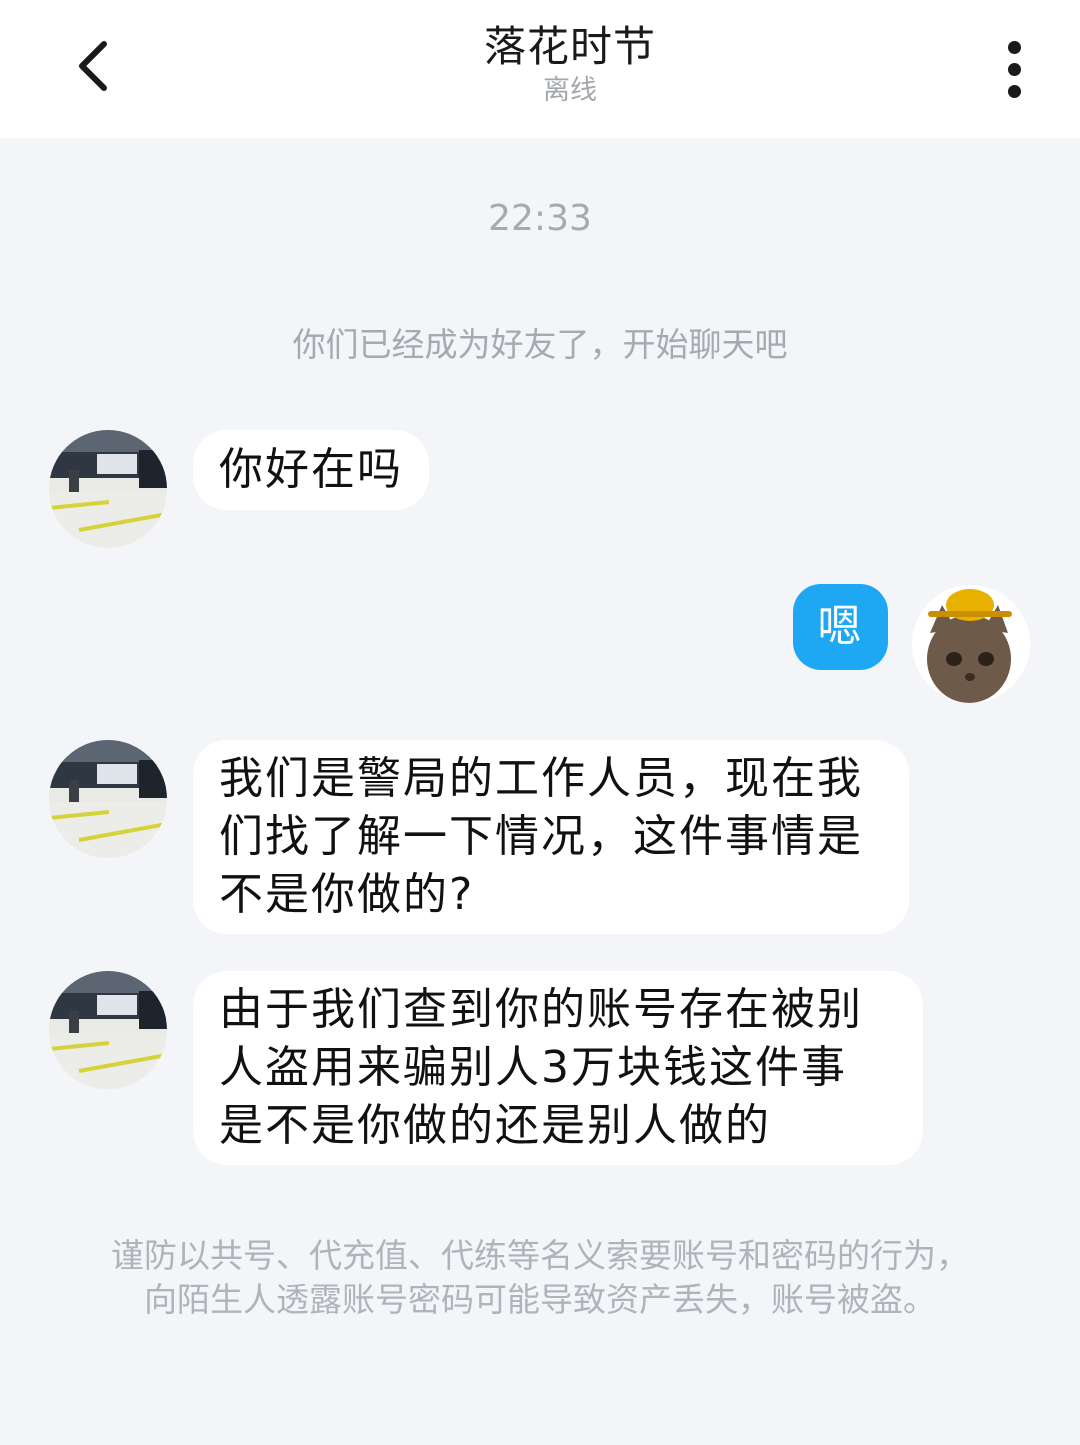 This screenshot has height=1445, width=1080. Describe the element at coordinates (540, 218) in the screenshot. I see `message-timestamp: 22:33` at that location.